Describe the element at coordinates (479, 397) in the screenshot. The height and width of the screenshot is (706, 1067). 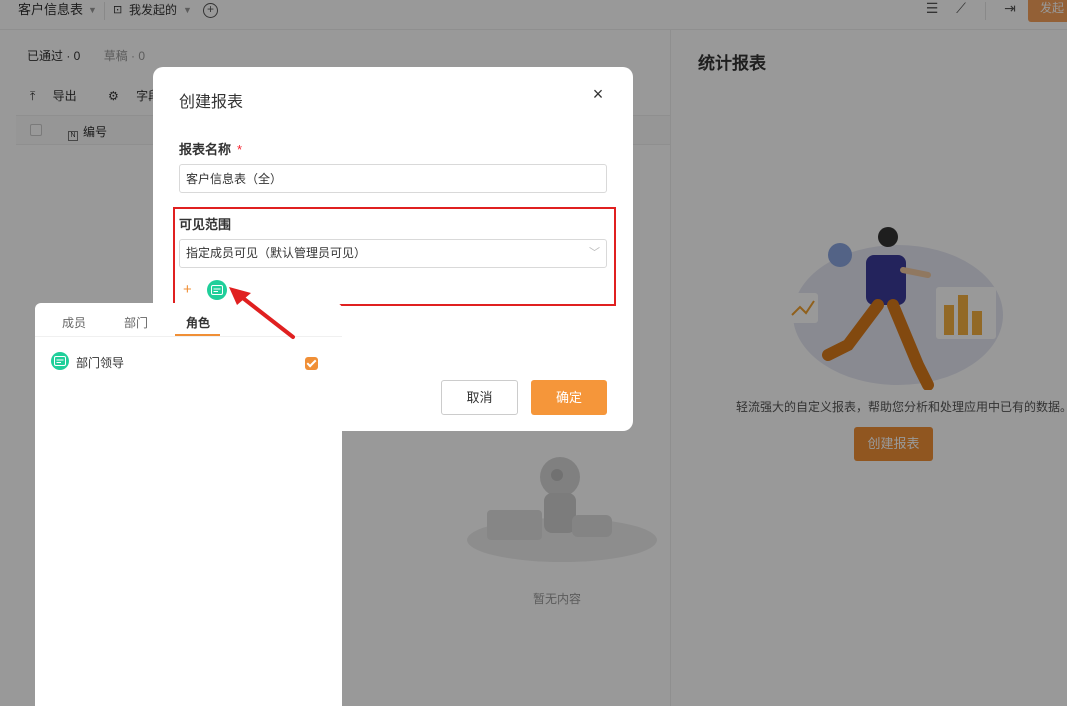
I see `cancel-button: 取消` at that location.